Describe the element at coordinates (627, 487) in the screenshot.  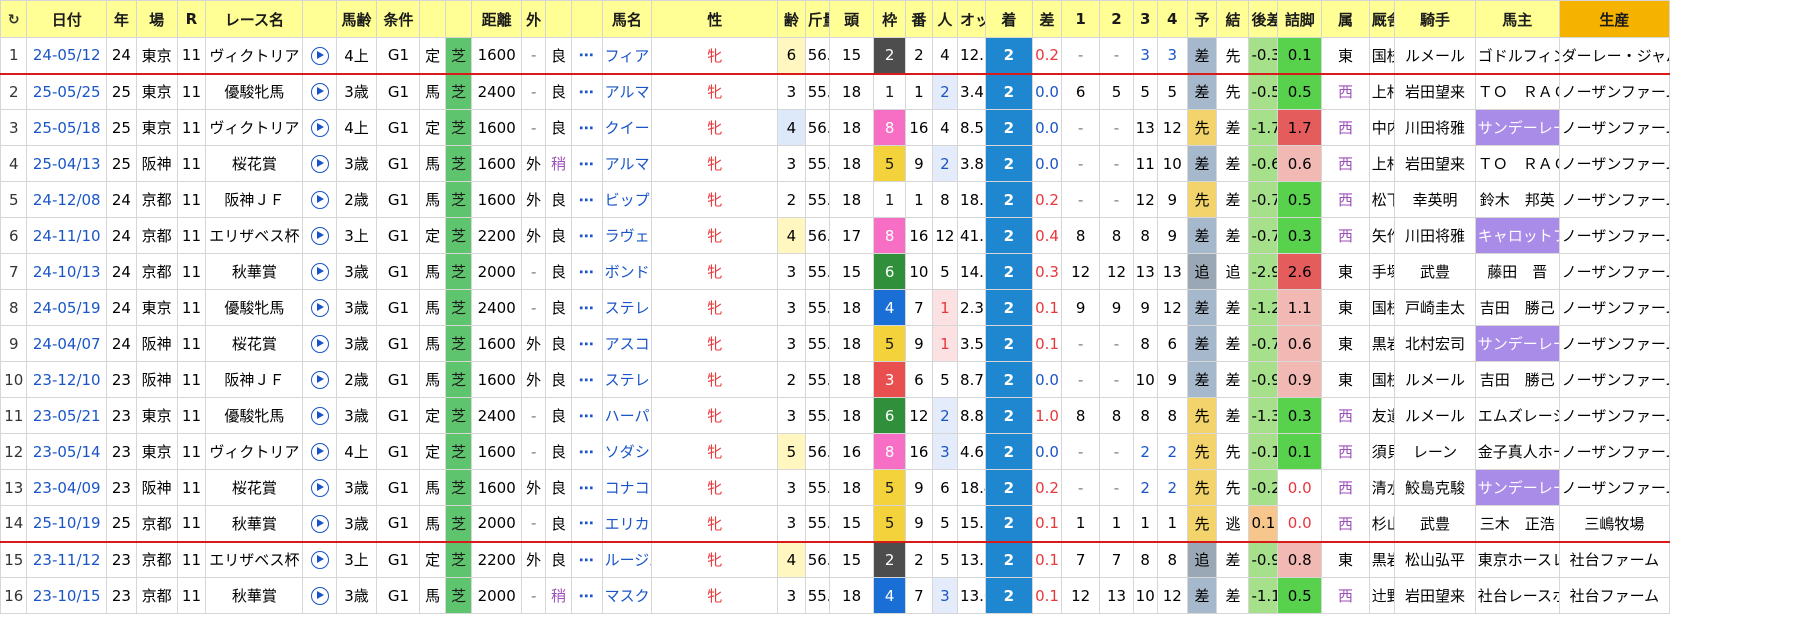
I see `horse-name-link: コナコースト` at that location.